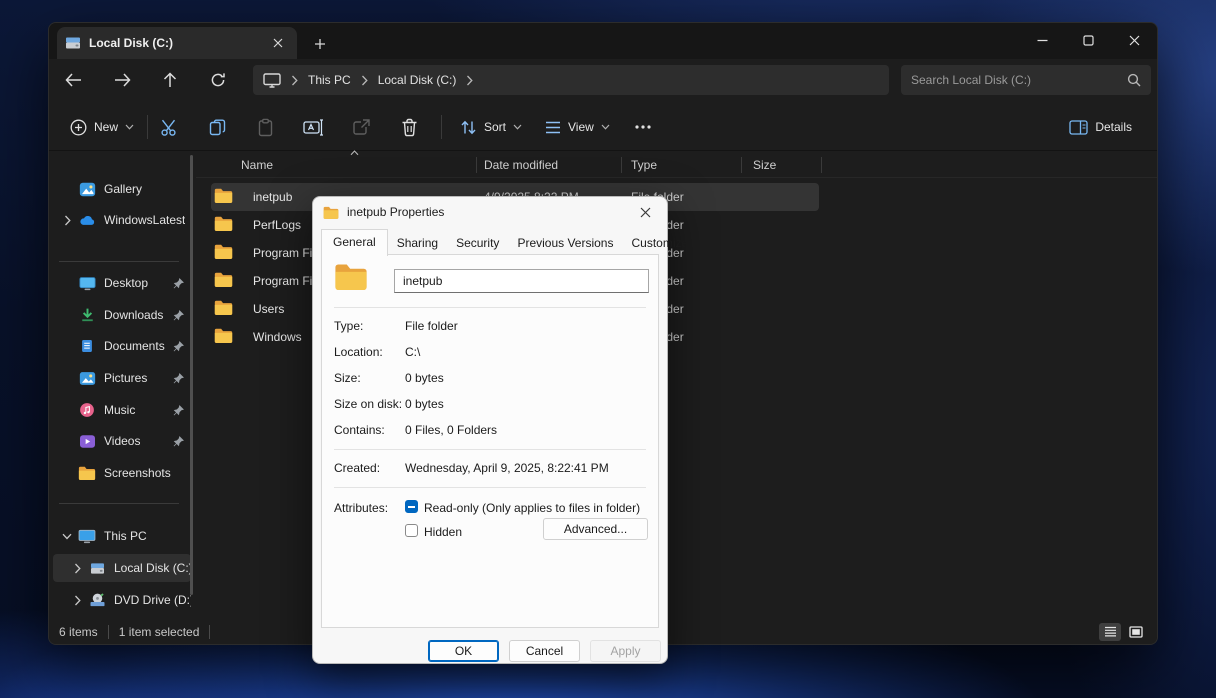  I want to click on sidebar-item-gallery: Gallery, so click(122, 189).